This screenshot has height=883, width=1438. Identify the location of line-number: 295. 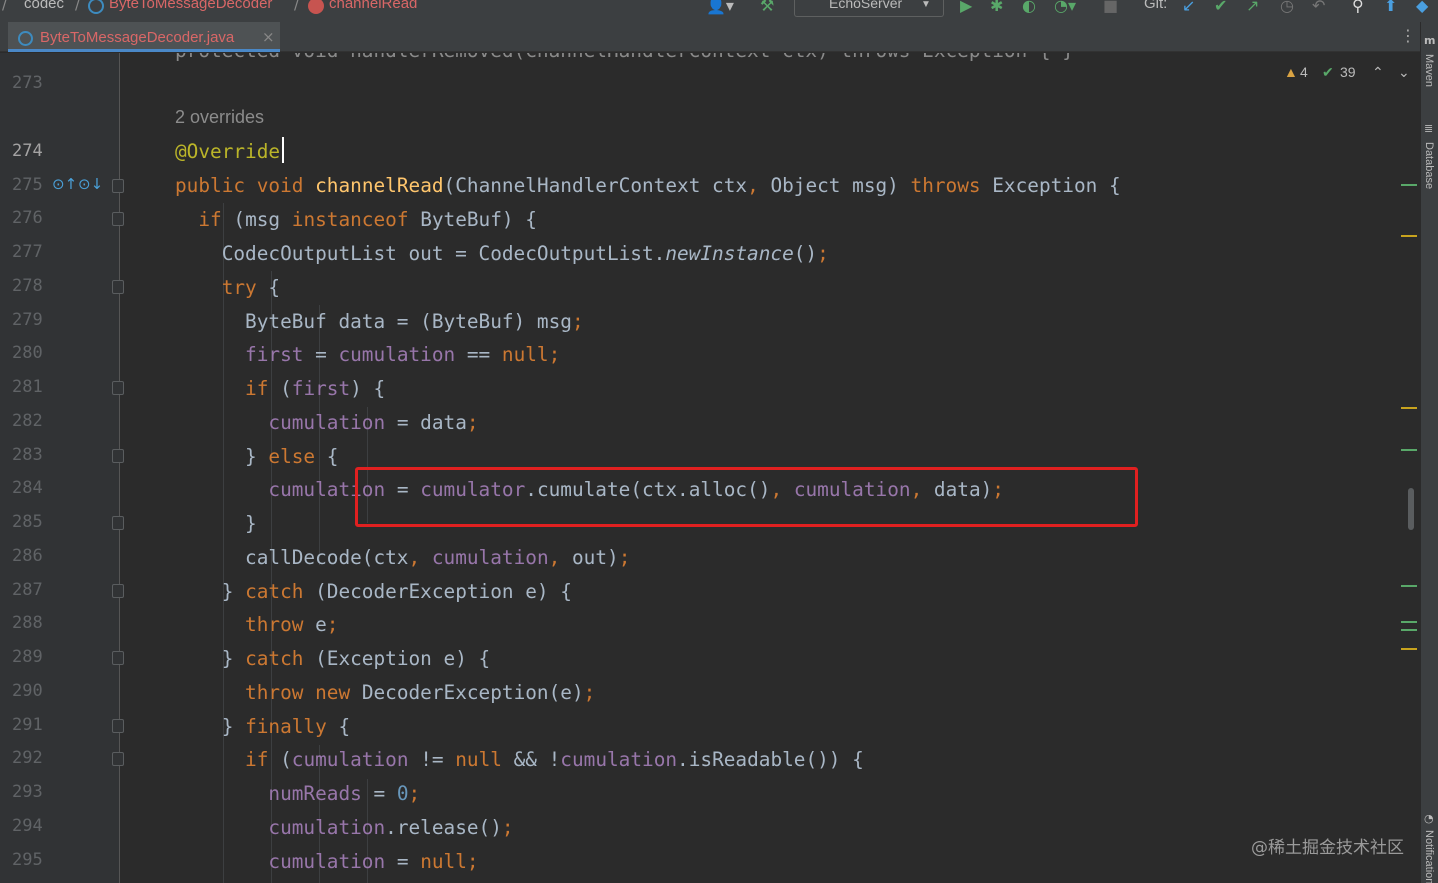
(32, 860).